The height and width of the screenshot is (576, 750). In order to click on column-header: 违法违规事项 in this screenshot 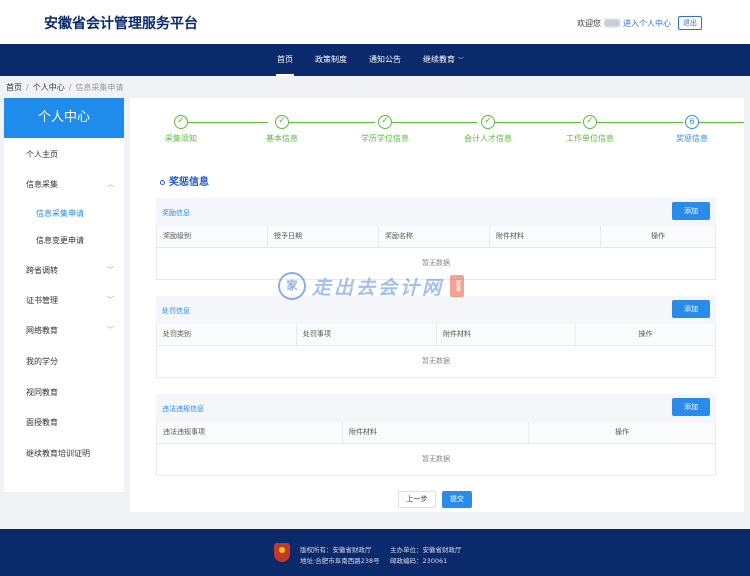, I will do `click(250, 432)`.